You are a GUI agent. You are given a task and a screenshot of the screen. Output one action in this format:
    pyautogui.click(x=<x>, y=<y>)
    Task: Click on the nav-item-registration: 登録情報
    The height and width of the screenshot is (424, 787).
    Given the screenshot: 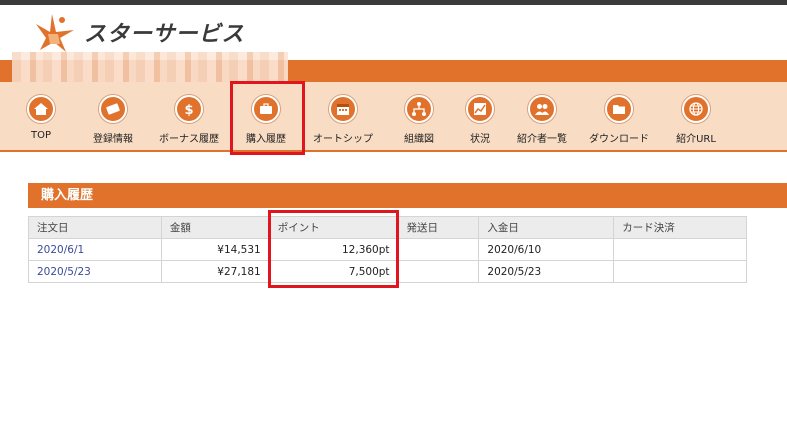 What is the action you would take?
    pyautogui.click(x=113, y=117)
    